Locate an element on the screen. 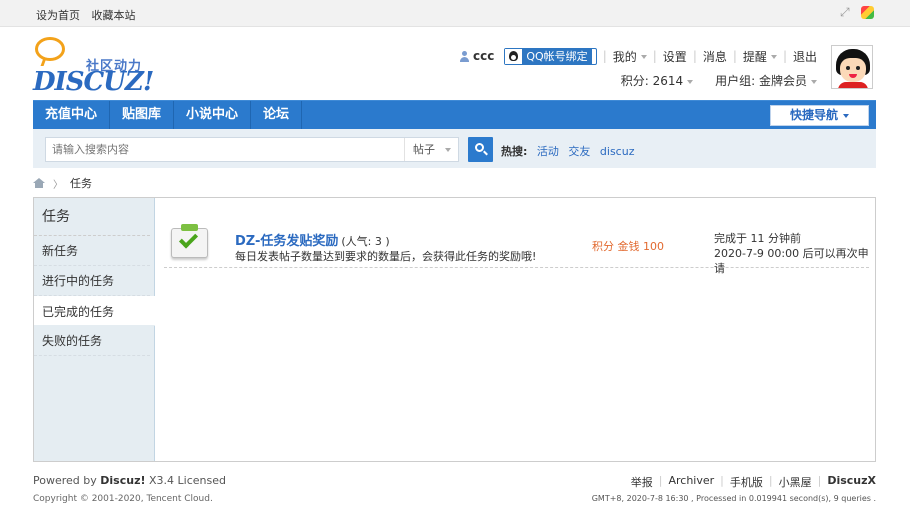 The height and width of the screenshot is (521, 910). user-stats: 积分: 2614 用户组: 金牌会员 is located at coordinates (719, 80).